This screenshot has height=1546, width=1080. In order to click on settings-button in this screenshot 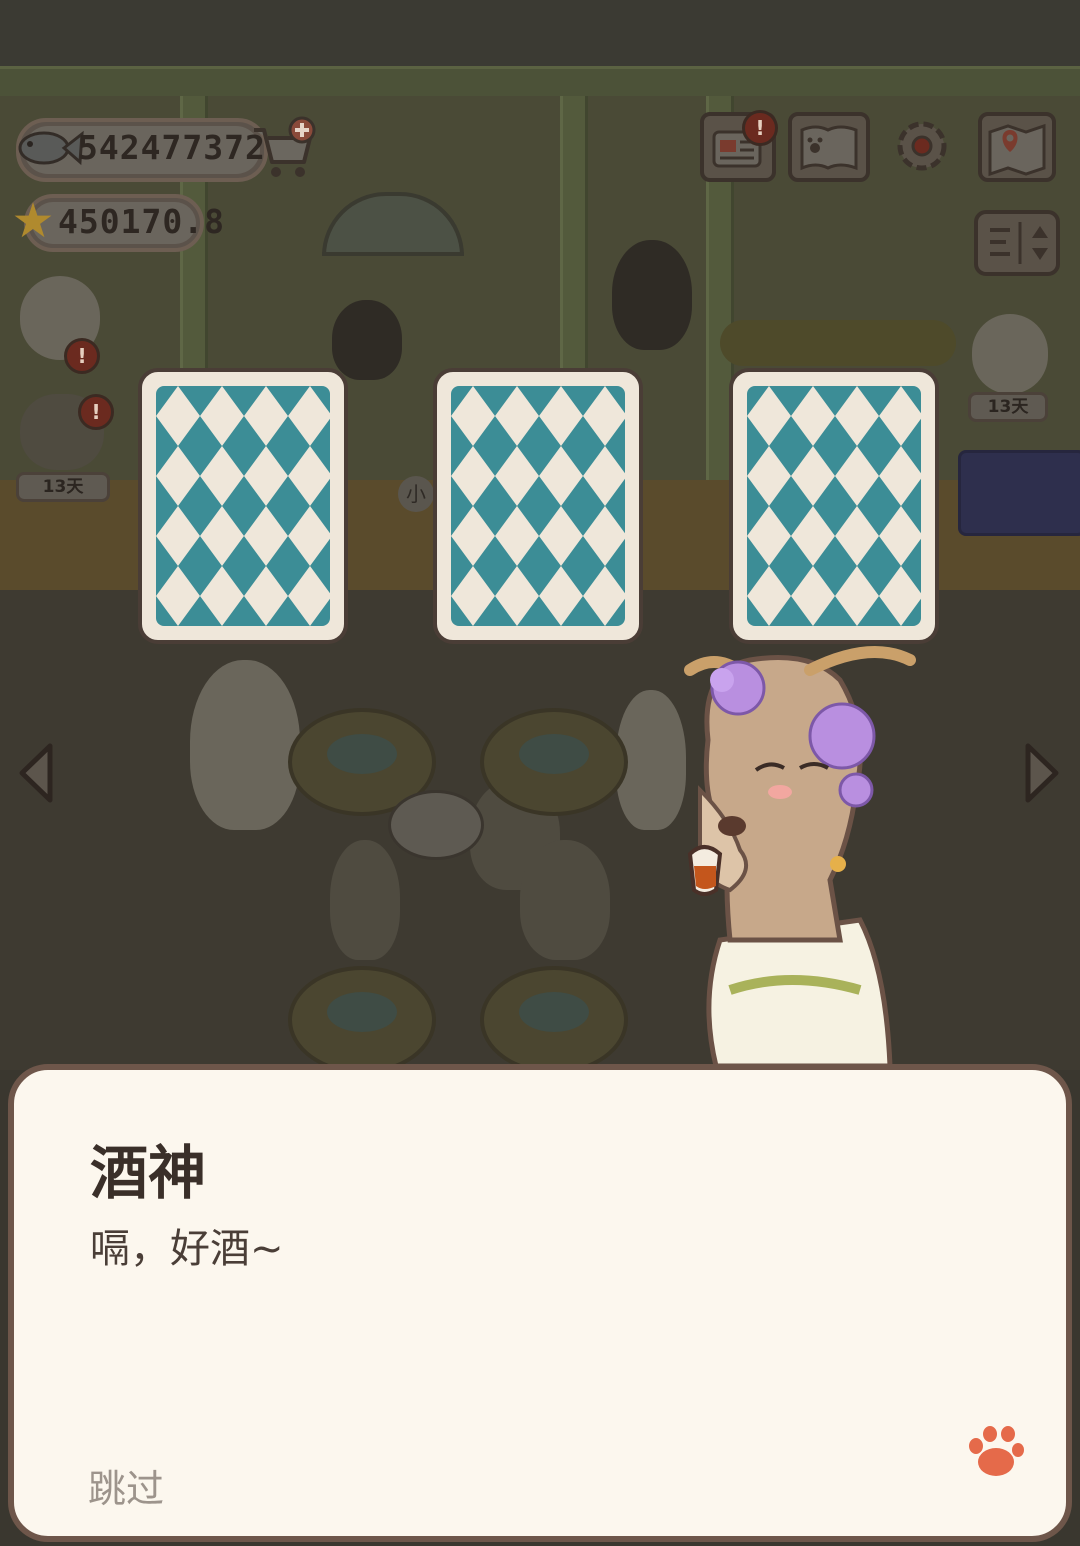, I will do `click(926, 147)`.